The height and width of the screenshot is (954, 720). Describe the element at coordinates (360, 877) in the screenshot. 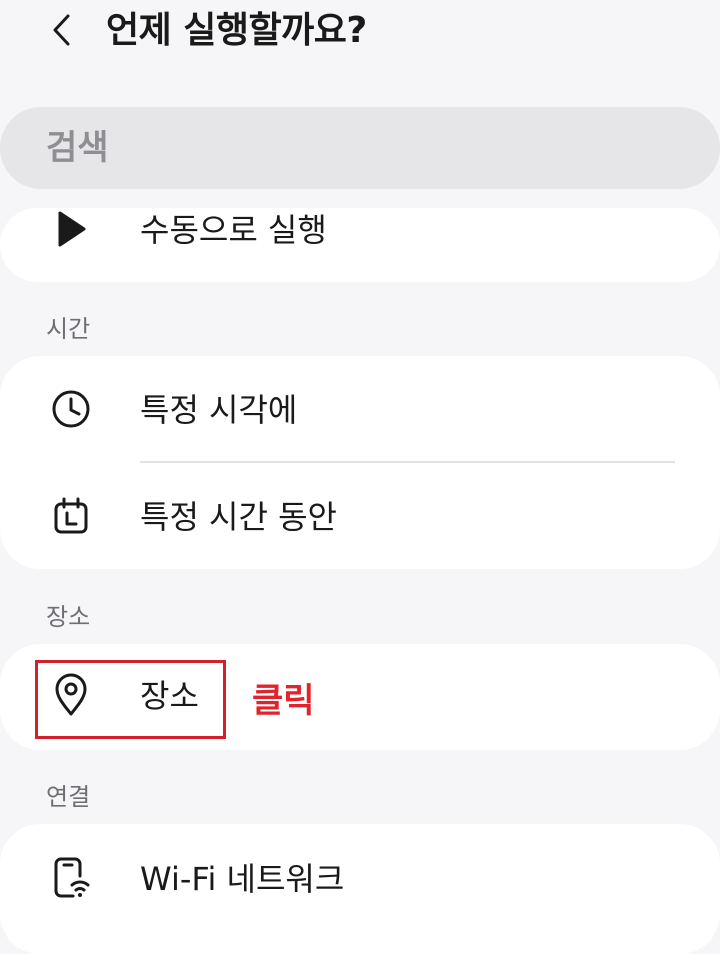

I see `wifi-item: Wi-Fi 네트워크` at that location.